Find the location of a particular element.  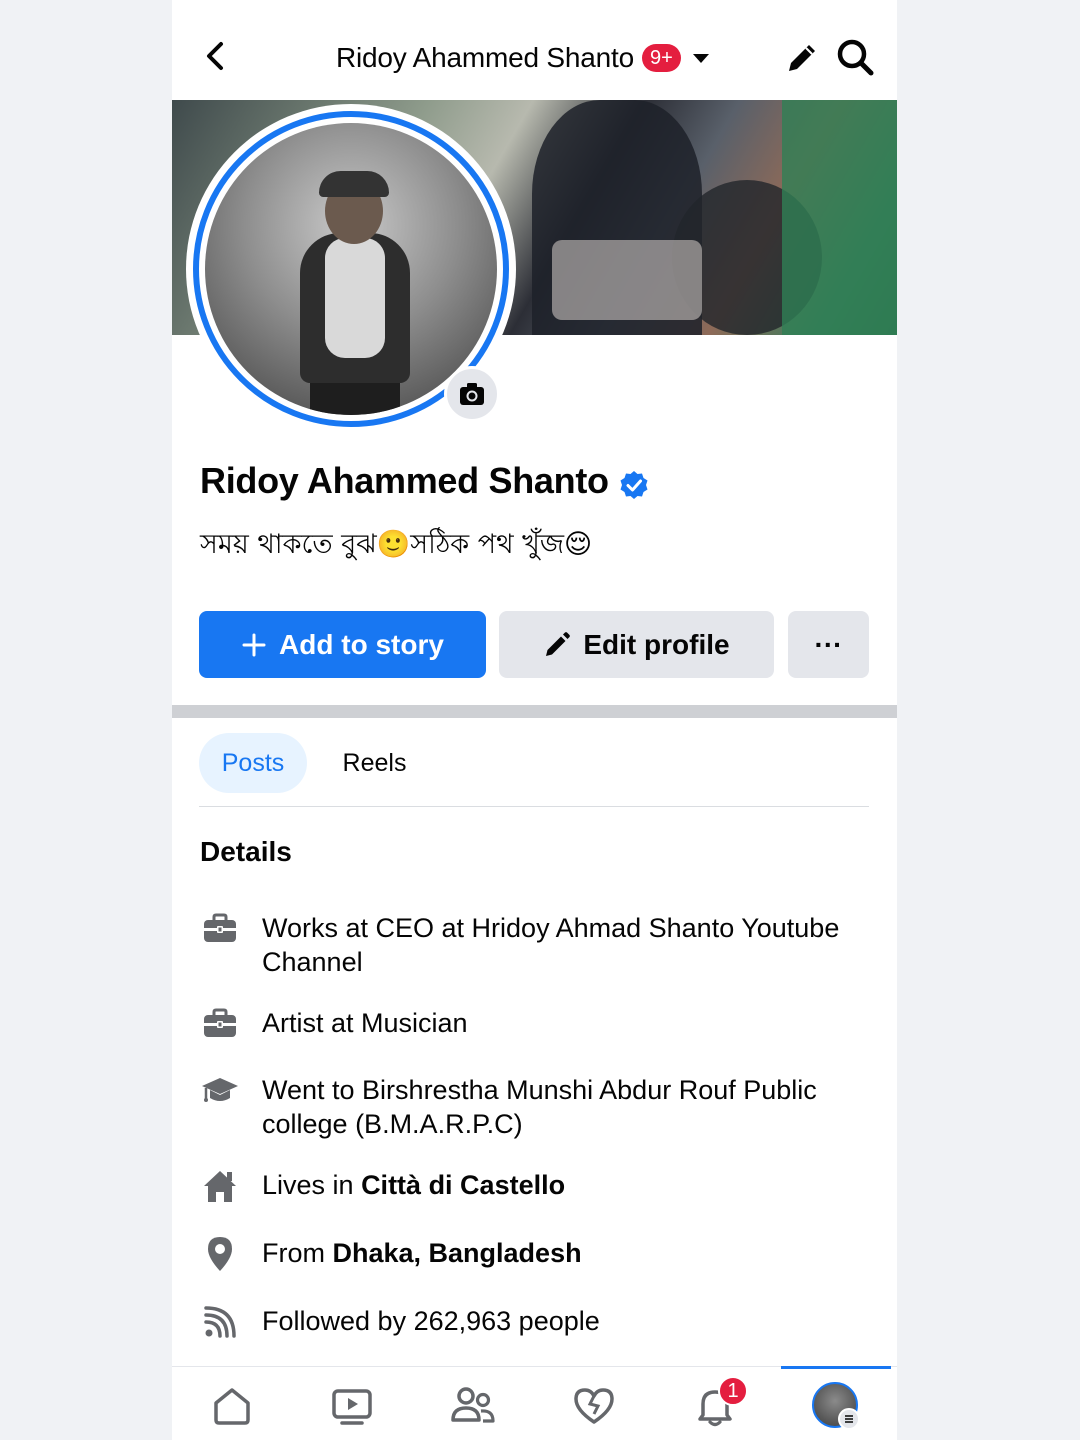

detail-lives-in: Lives in Città di Castello is located at coordinates (530, 1187).